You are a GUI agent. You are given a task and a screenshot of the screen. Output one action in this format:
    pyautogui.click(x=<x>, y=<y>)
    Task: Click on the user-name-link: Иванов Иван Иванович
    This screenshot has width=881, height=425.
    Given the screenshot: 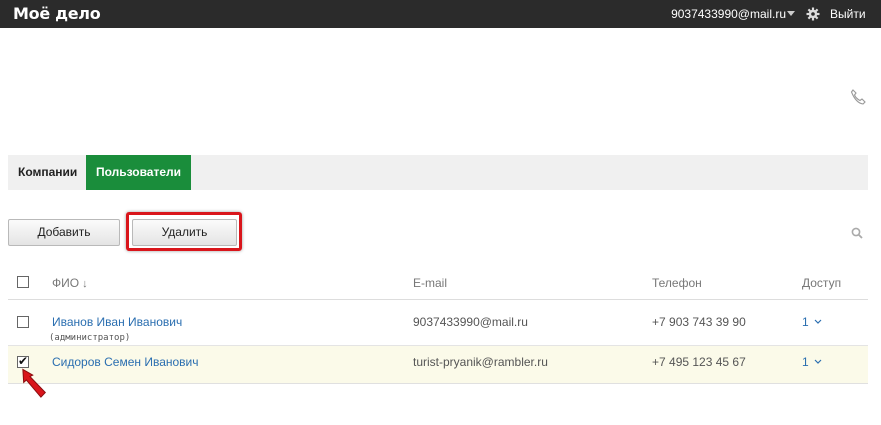 What is the action you would take?
    pyautogui.click(x=117, y=322)
    